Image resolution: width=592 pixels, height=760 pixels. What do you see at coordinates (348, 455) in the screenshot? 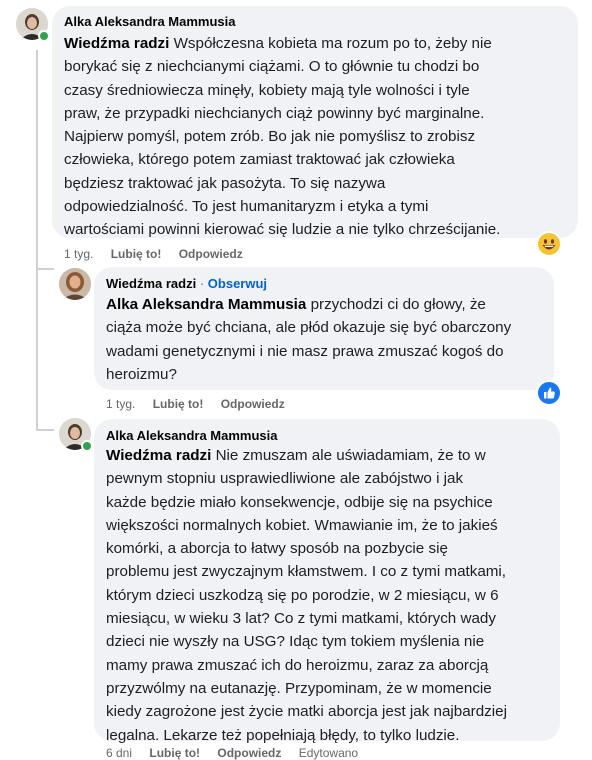
I see `comment-line: Nie zmuszam ale uświadamiam, że to w` at bounding box center [348, 455].